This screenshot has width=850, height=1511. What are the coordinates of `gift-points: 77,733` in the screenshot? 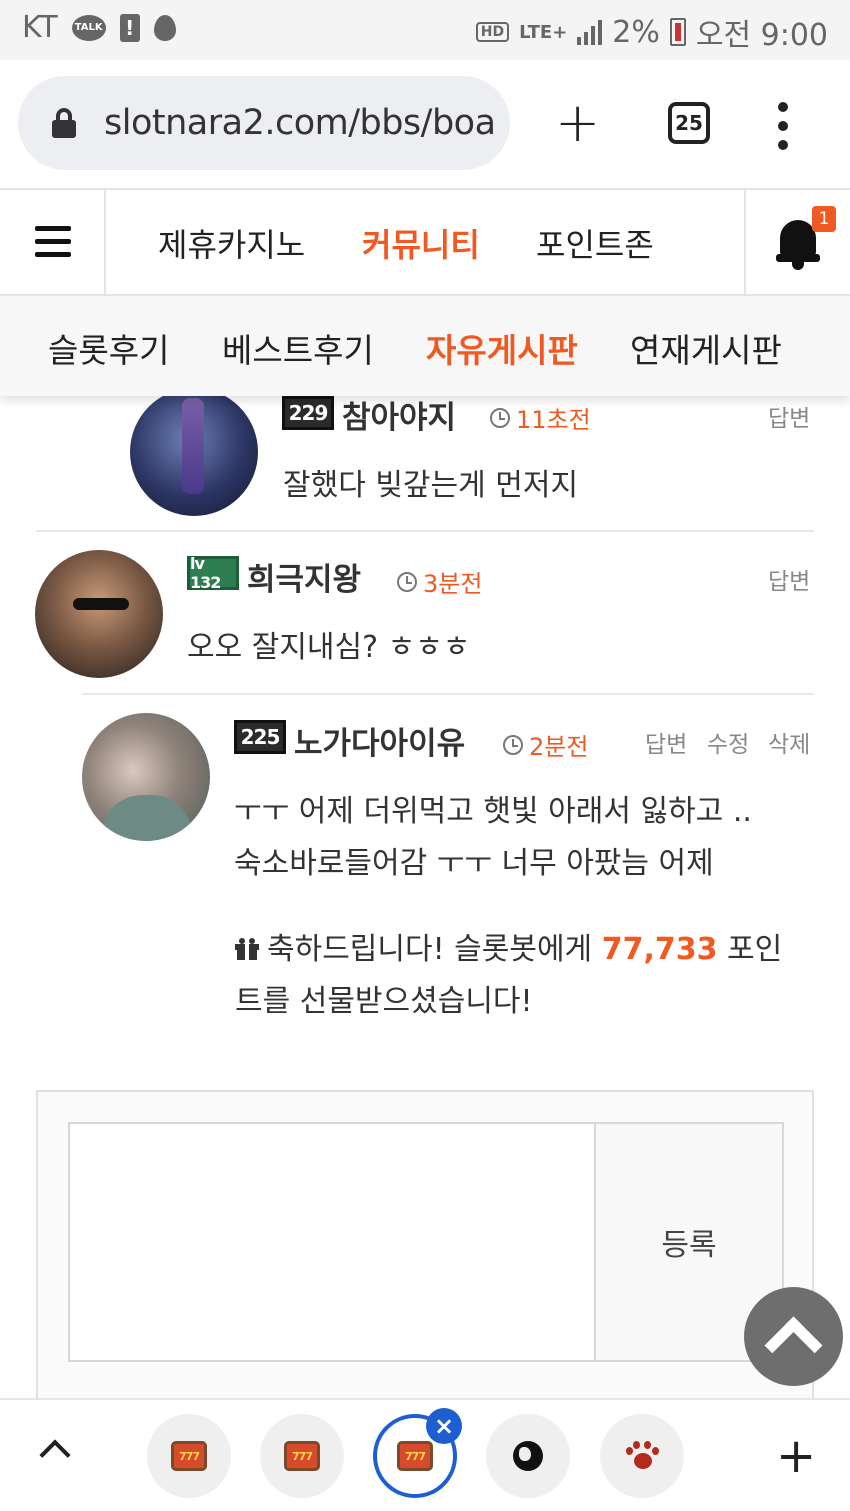 It's located at (659, 949).